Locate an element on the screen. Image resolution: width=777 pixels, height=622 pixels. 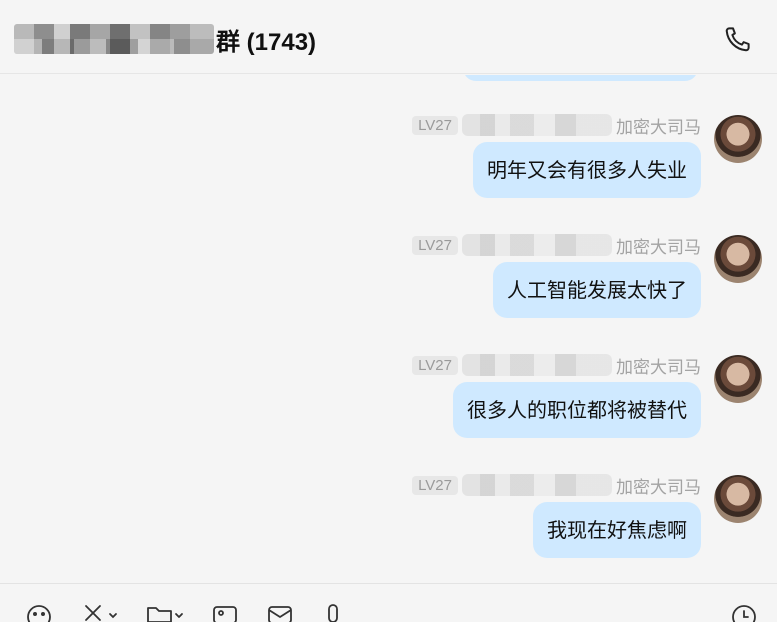
emoji-icon is located at coordinates (39, 613).